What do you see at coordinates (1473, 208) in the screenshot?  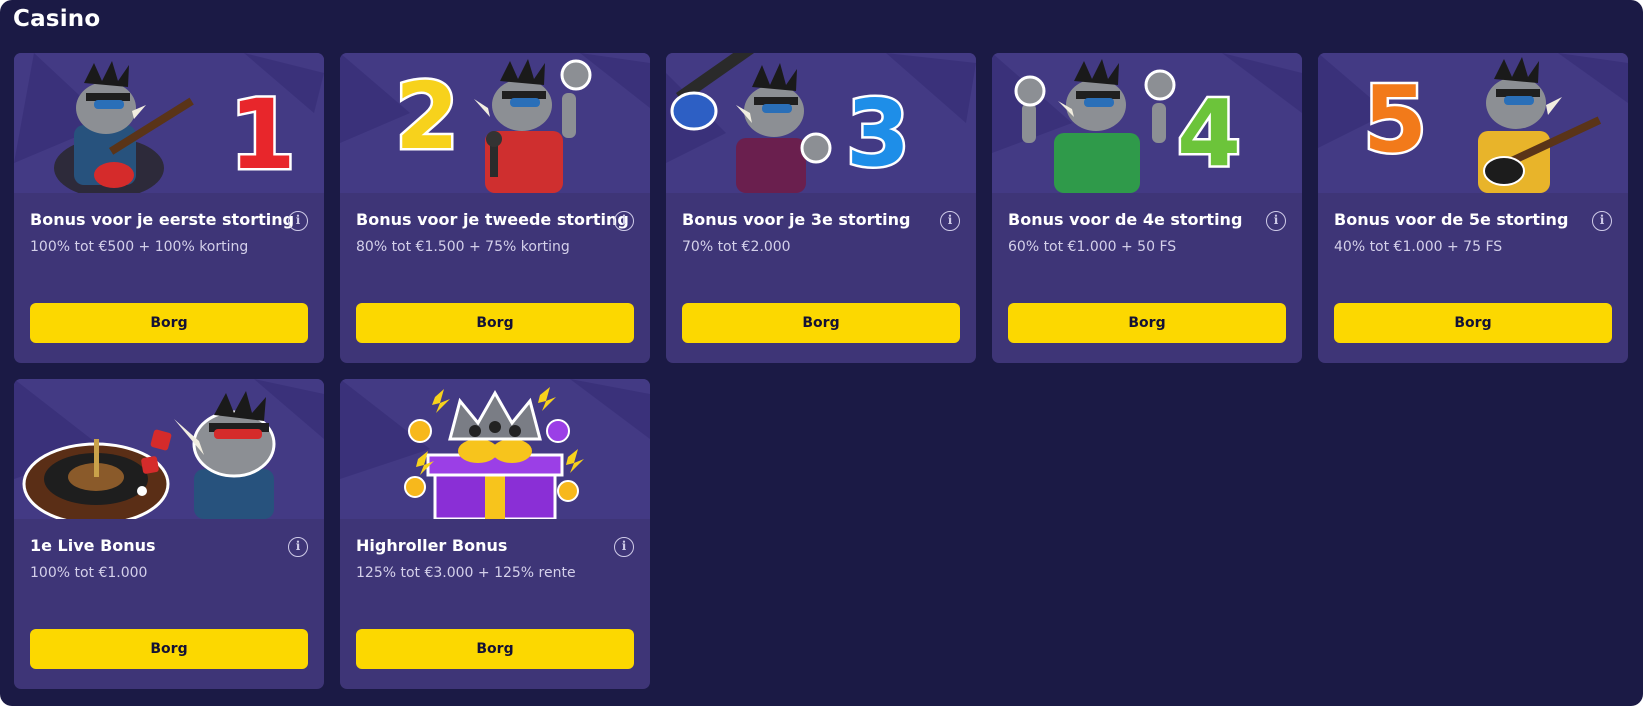 I see `bonus-card-5: 5 Bonus voor de 5e storting i 40% tot €1` at bounding box center [1473, 208].